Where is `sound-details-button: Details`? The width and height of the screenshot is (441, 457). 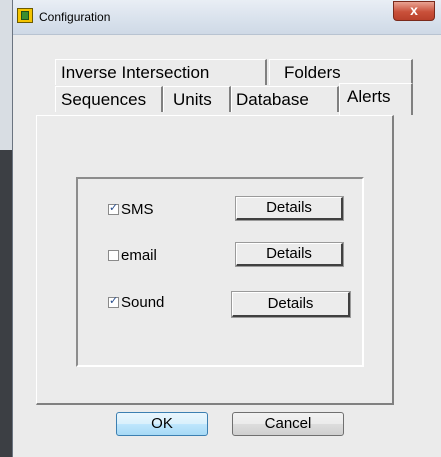
sound-details-button: Details is located at coordinates (291, 304).